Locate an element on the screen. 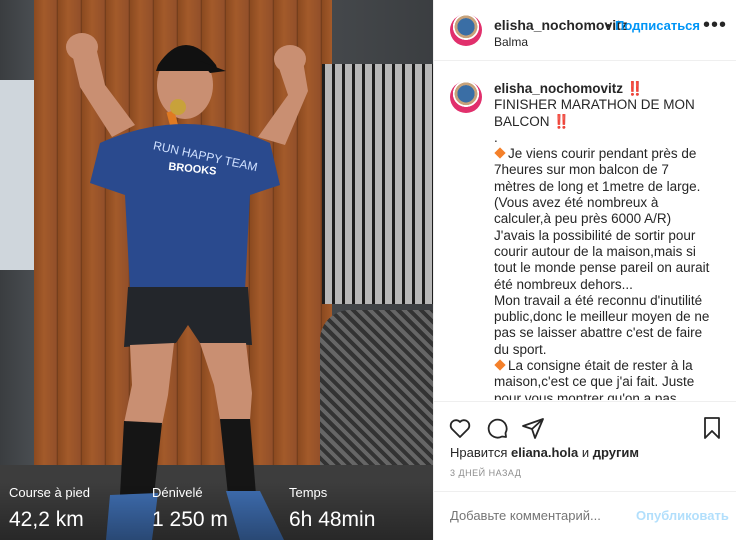  likes-user-link: eliana.hola is located at coordinates (544, 452).